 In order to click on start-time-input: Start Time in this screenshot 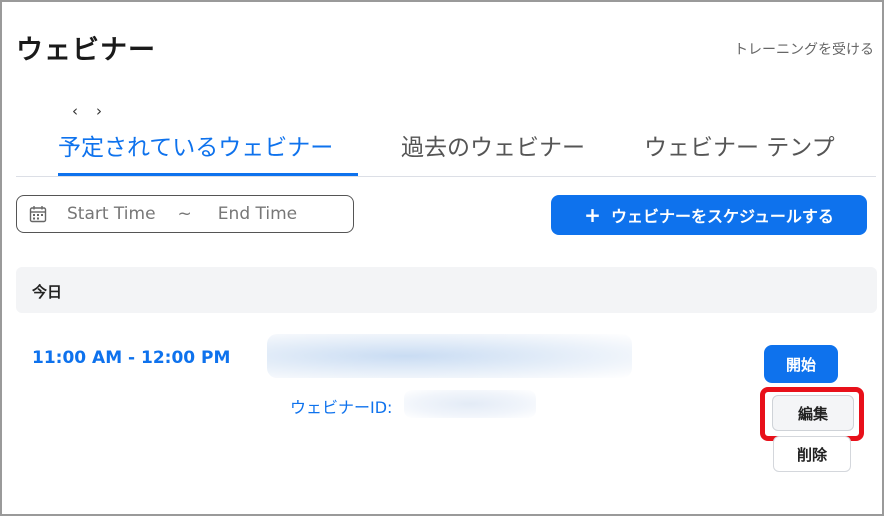, I will do `click(111, 214)`.